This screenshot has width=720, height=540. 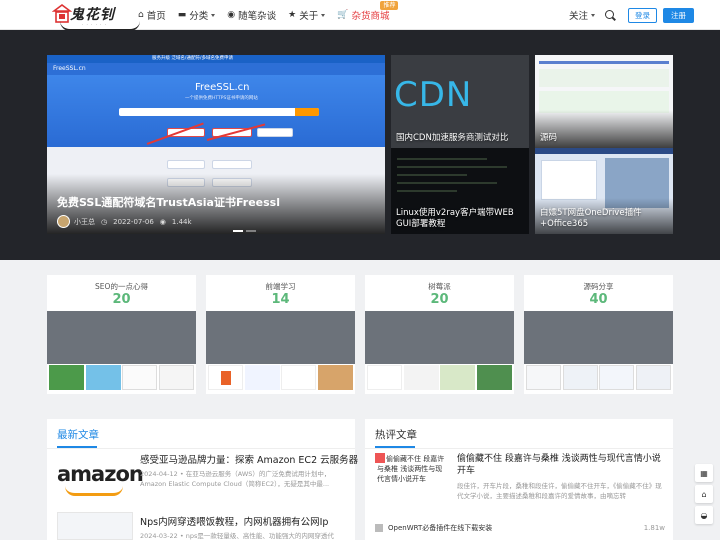 I want to click on qr-code-button: ▦, so click(x=704, y=473).